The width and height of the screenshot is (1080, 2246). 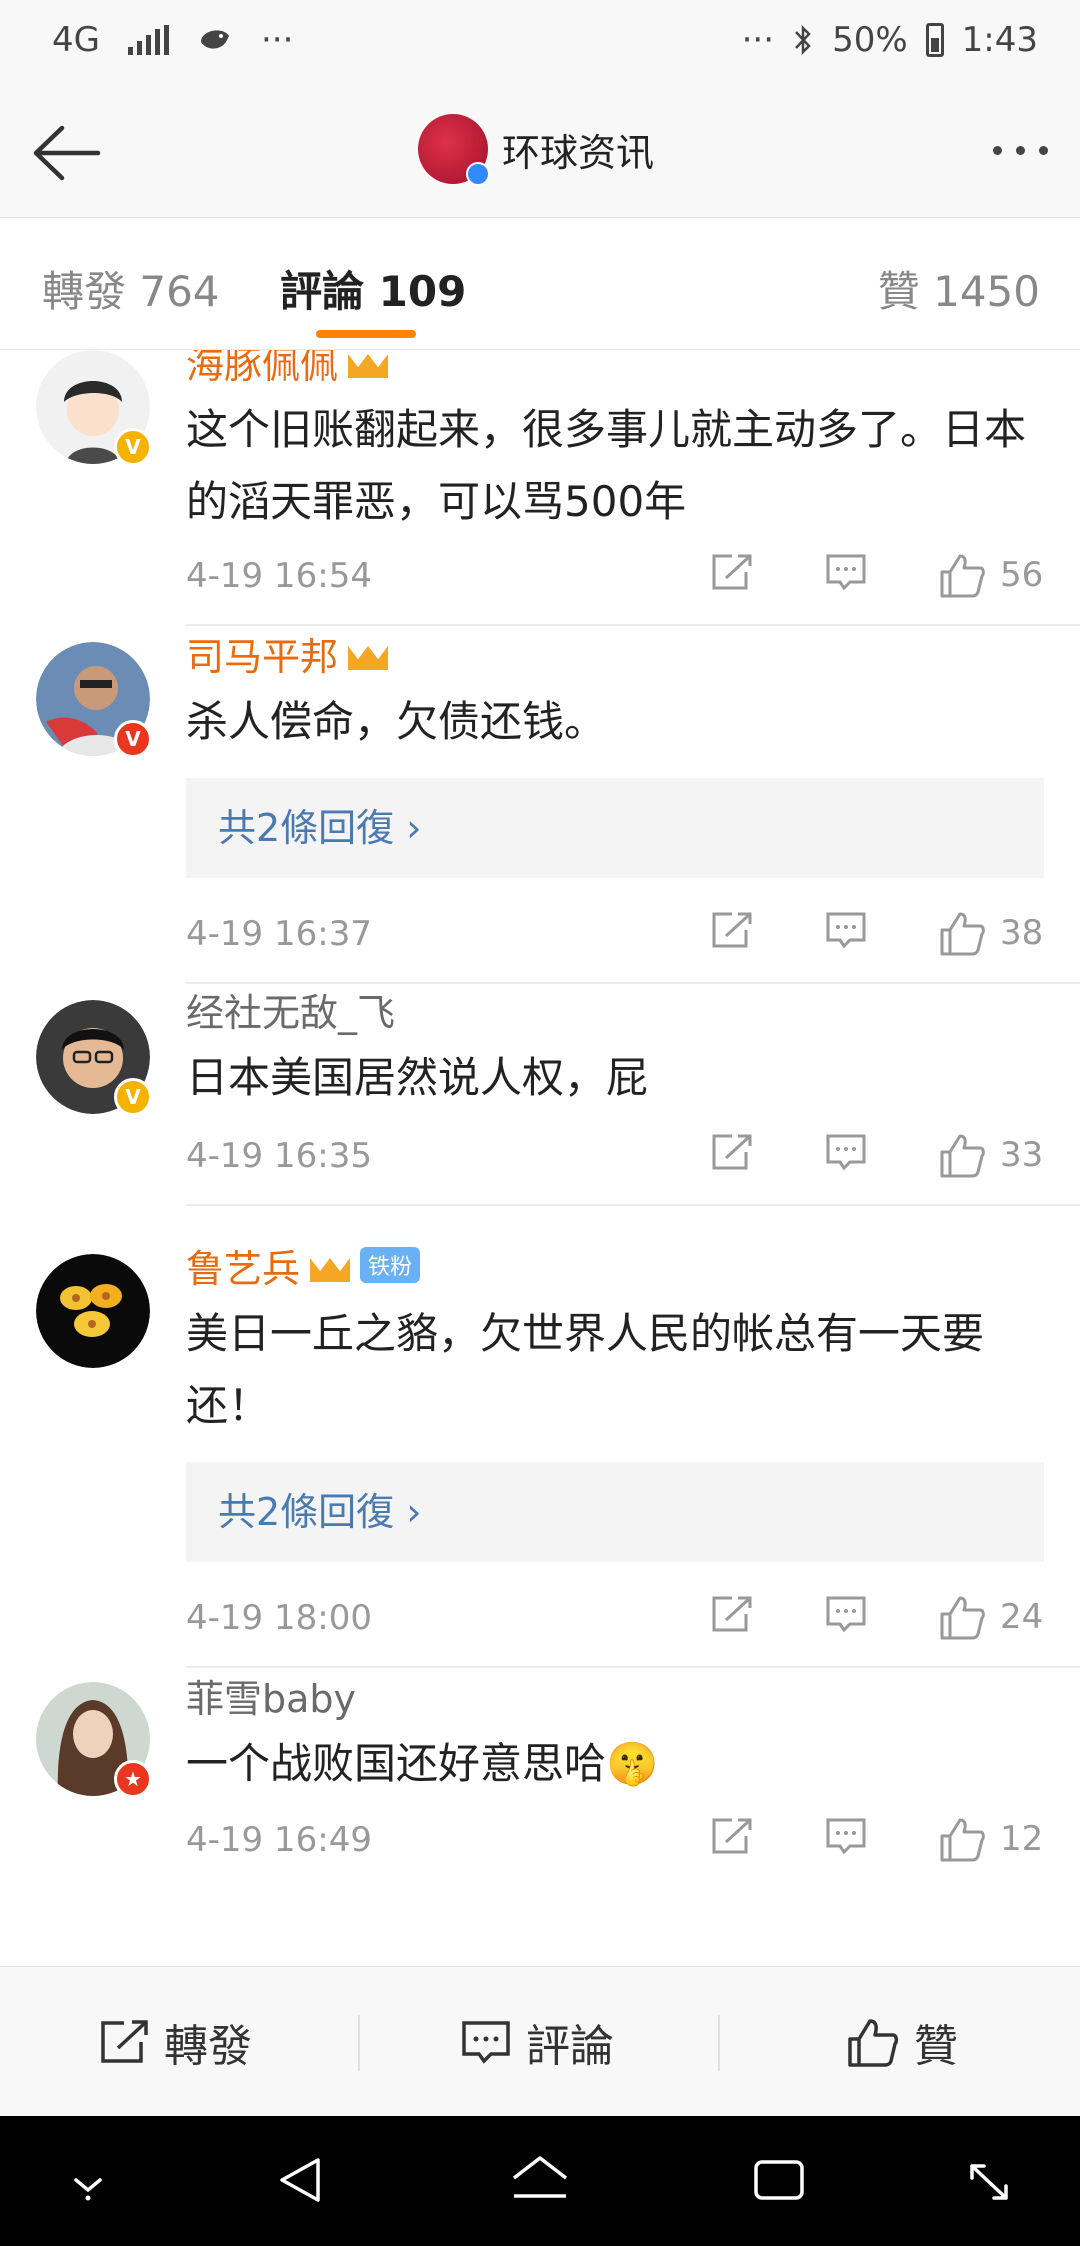 I want to click on username: 海豚佩佩, so click(x=615, y=369).